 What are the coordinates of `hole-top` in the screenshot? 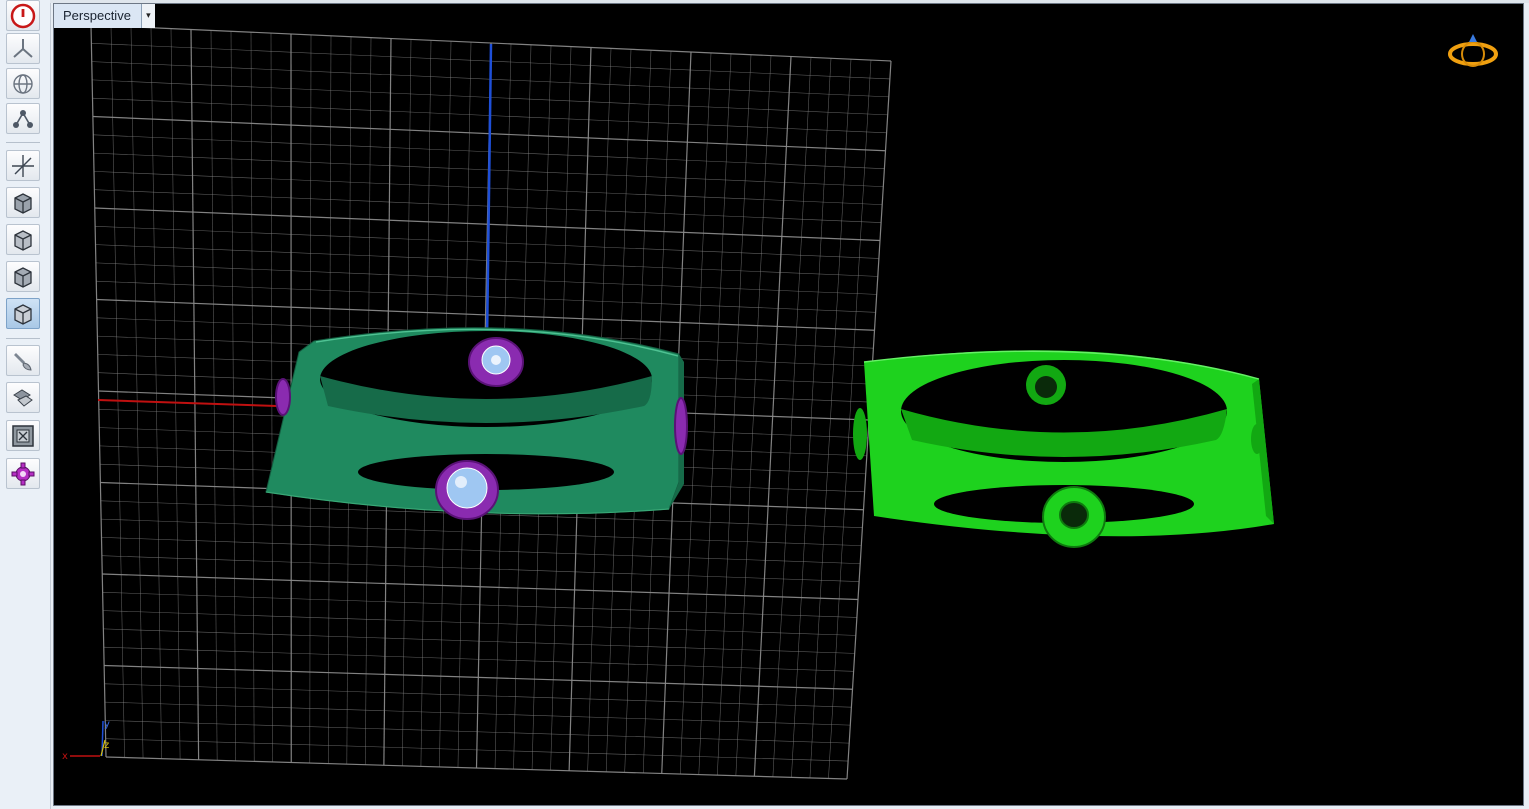 It's located at (1046, 385).